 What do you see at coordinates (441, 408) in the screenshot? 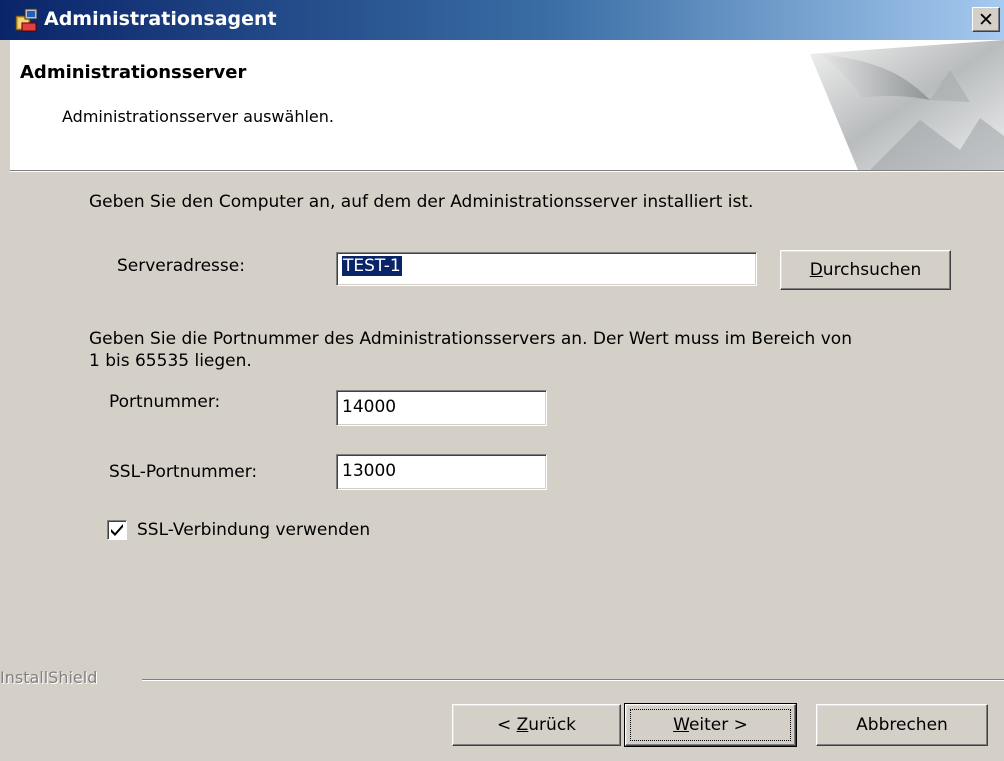
I see `port-number-input: 14000` at bounding box center [441, 408].